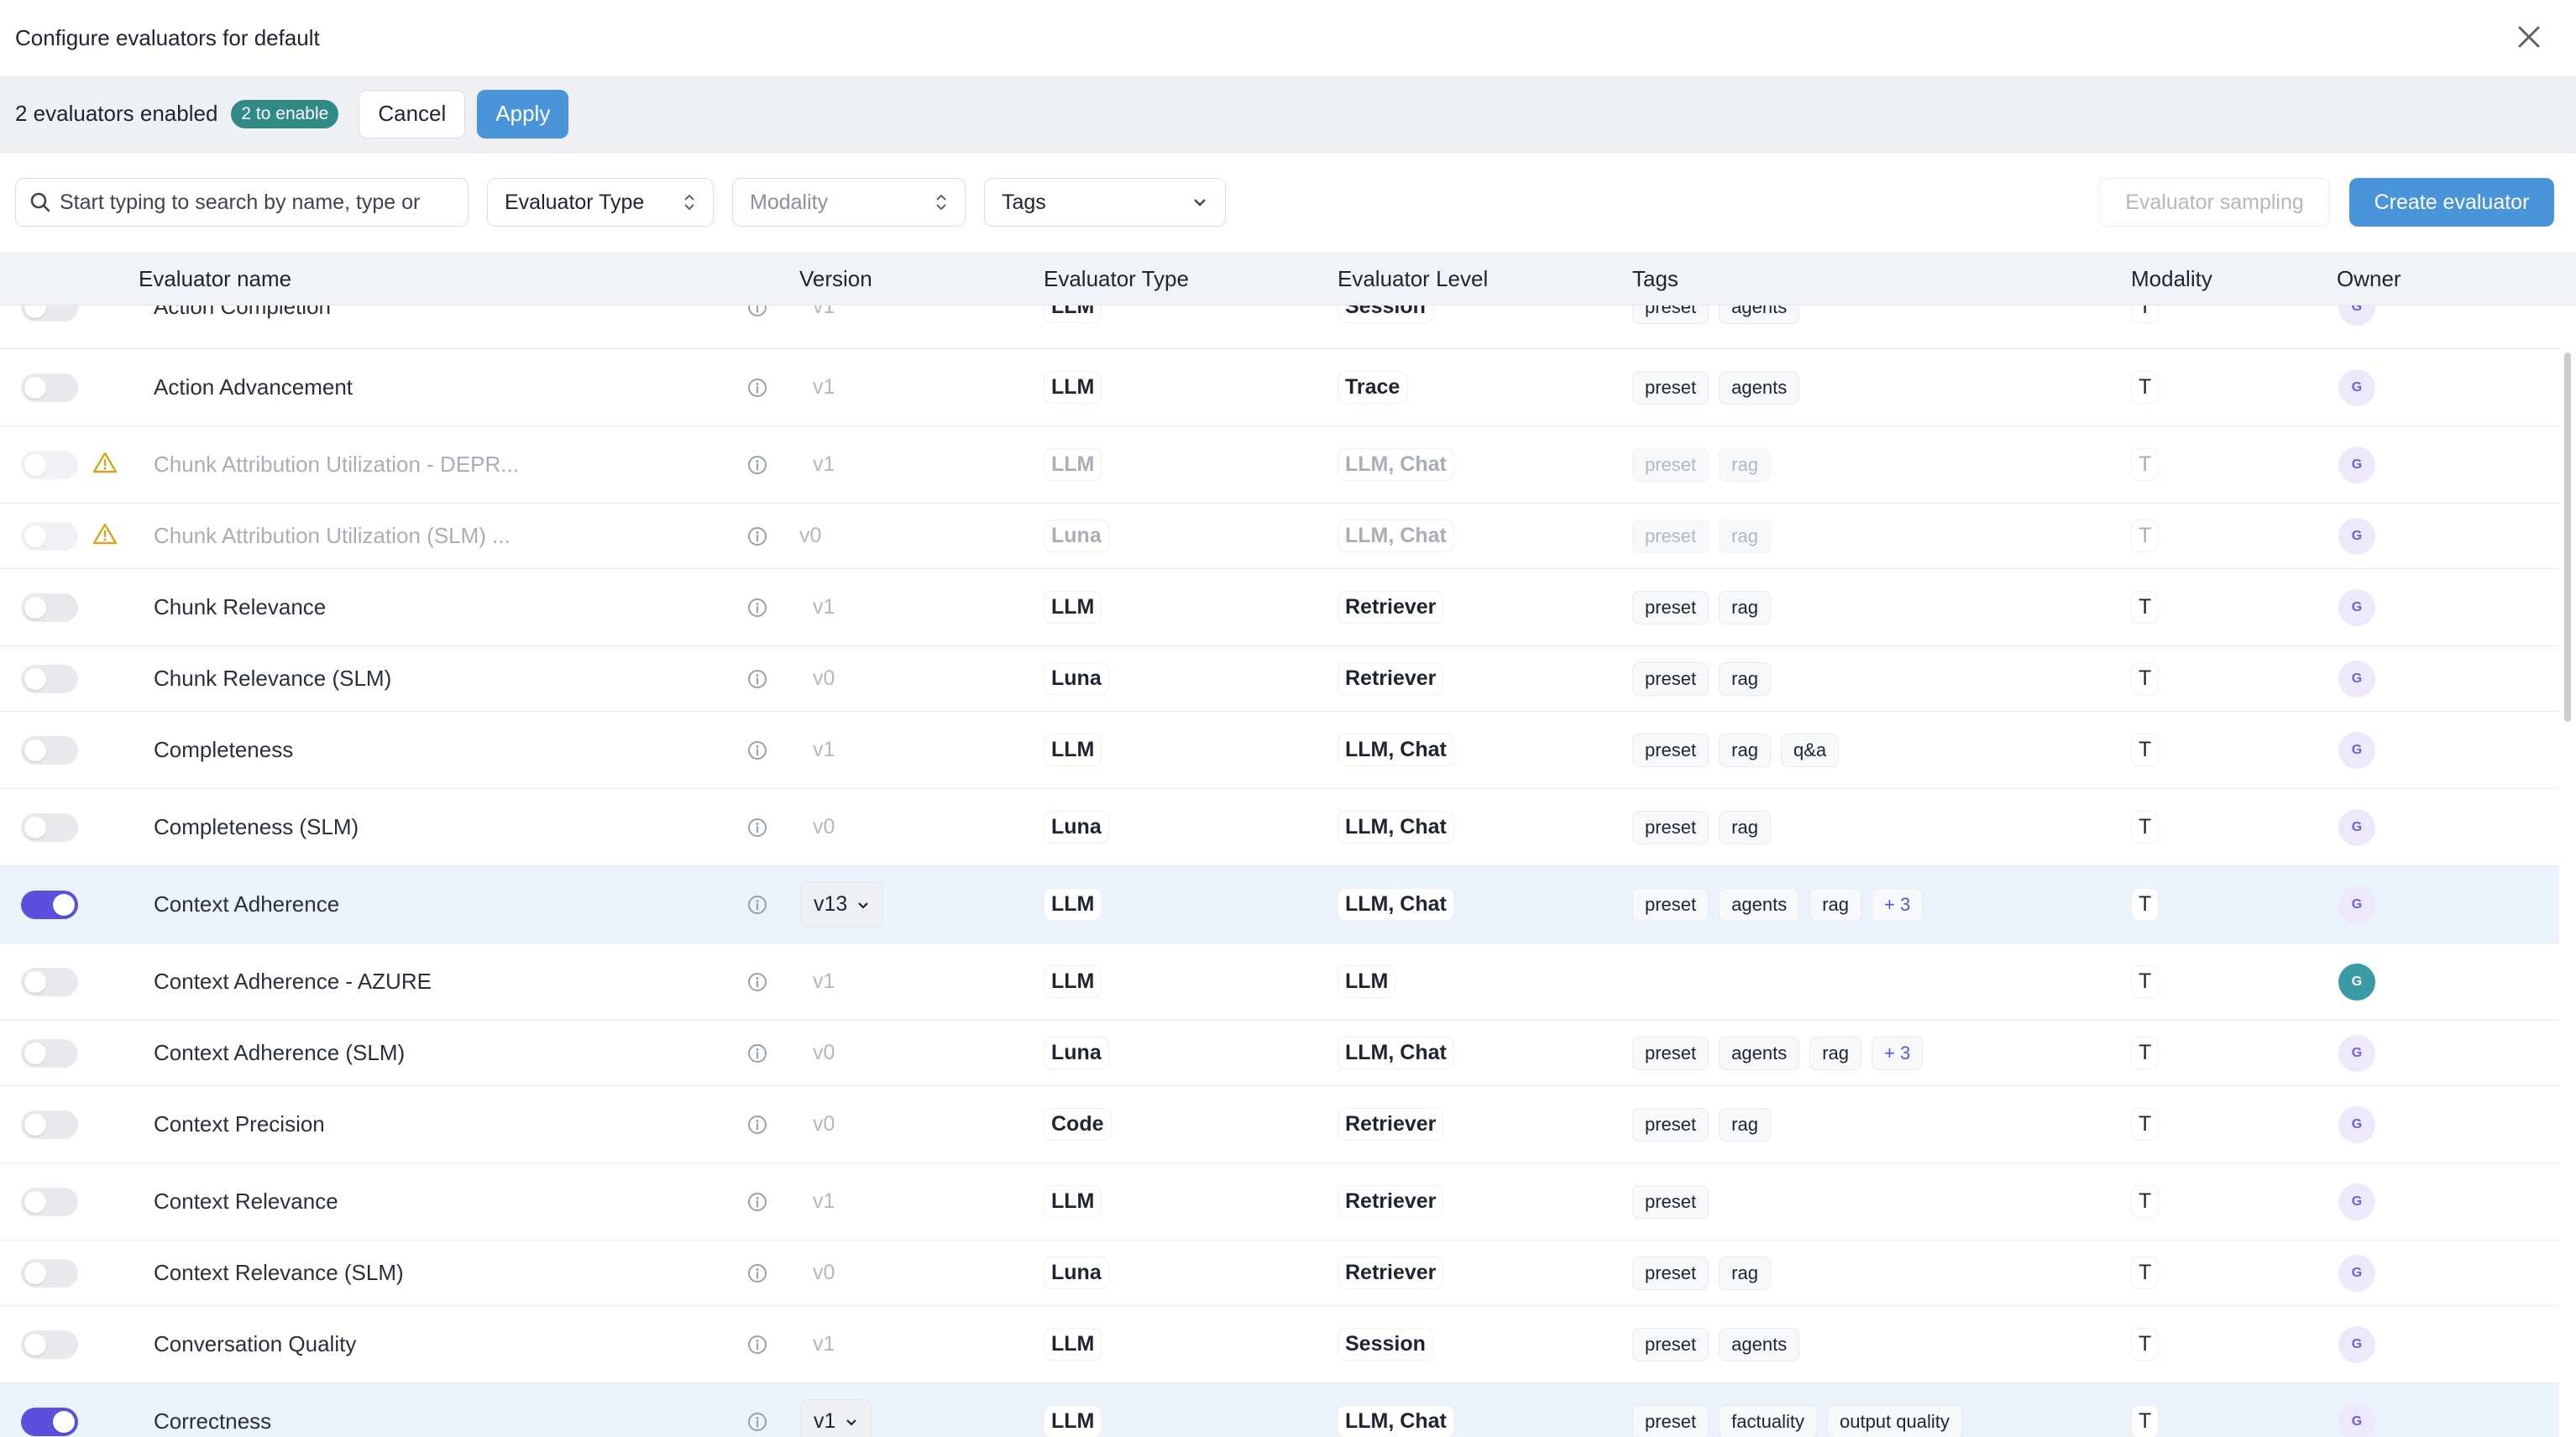 The image size is (2576, 1437). I want to click on evaluator-name: Action Completion, so click(242, 327).